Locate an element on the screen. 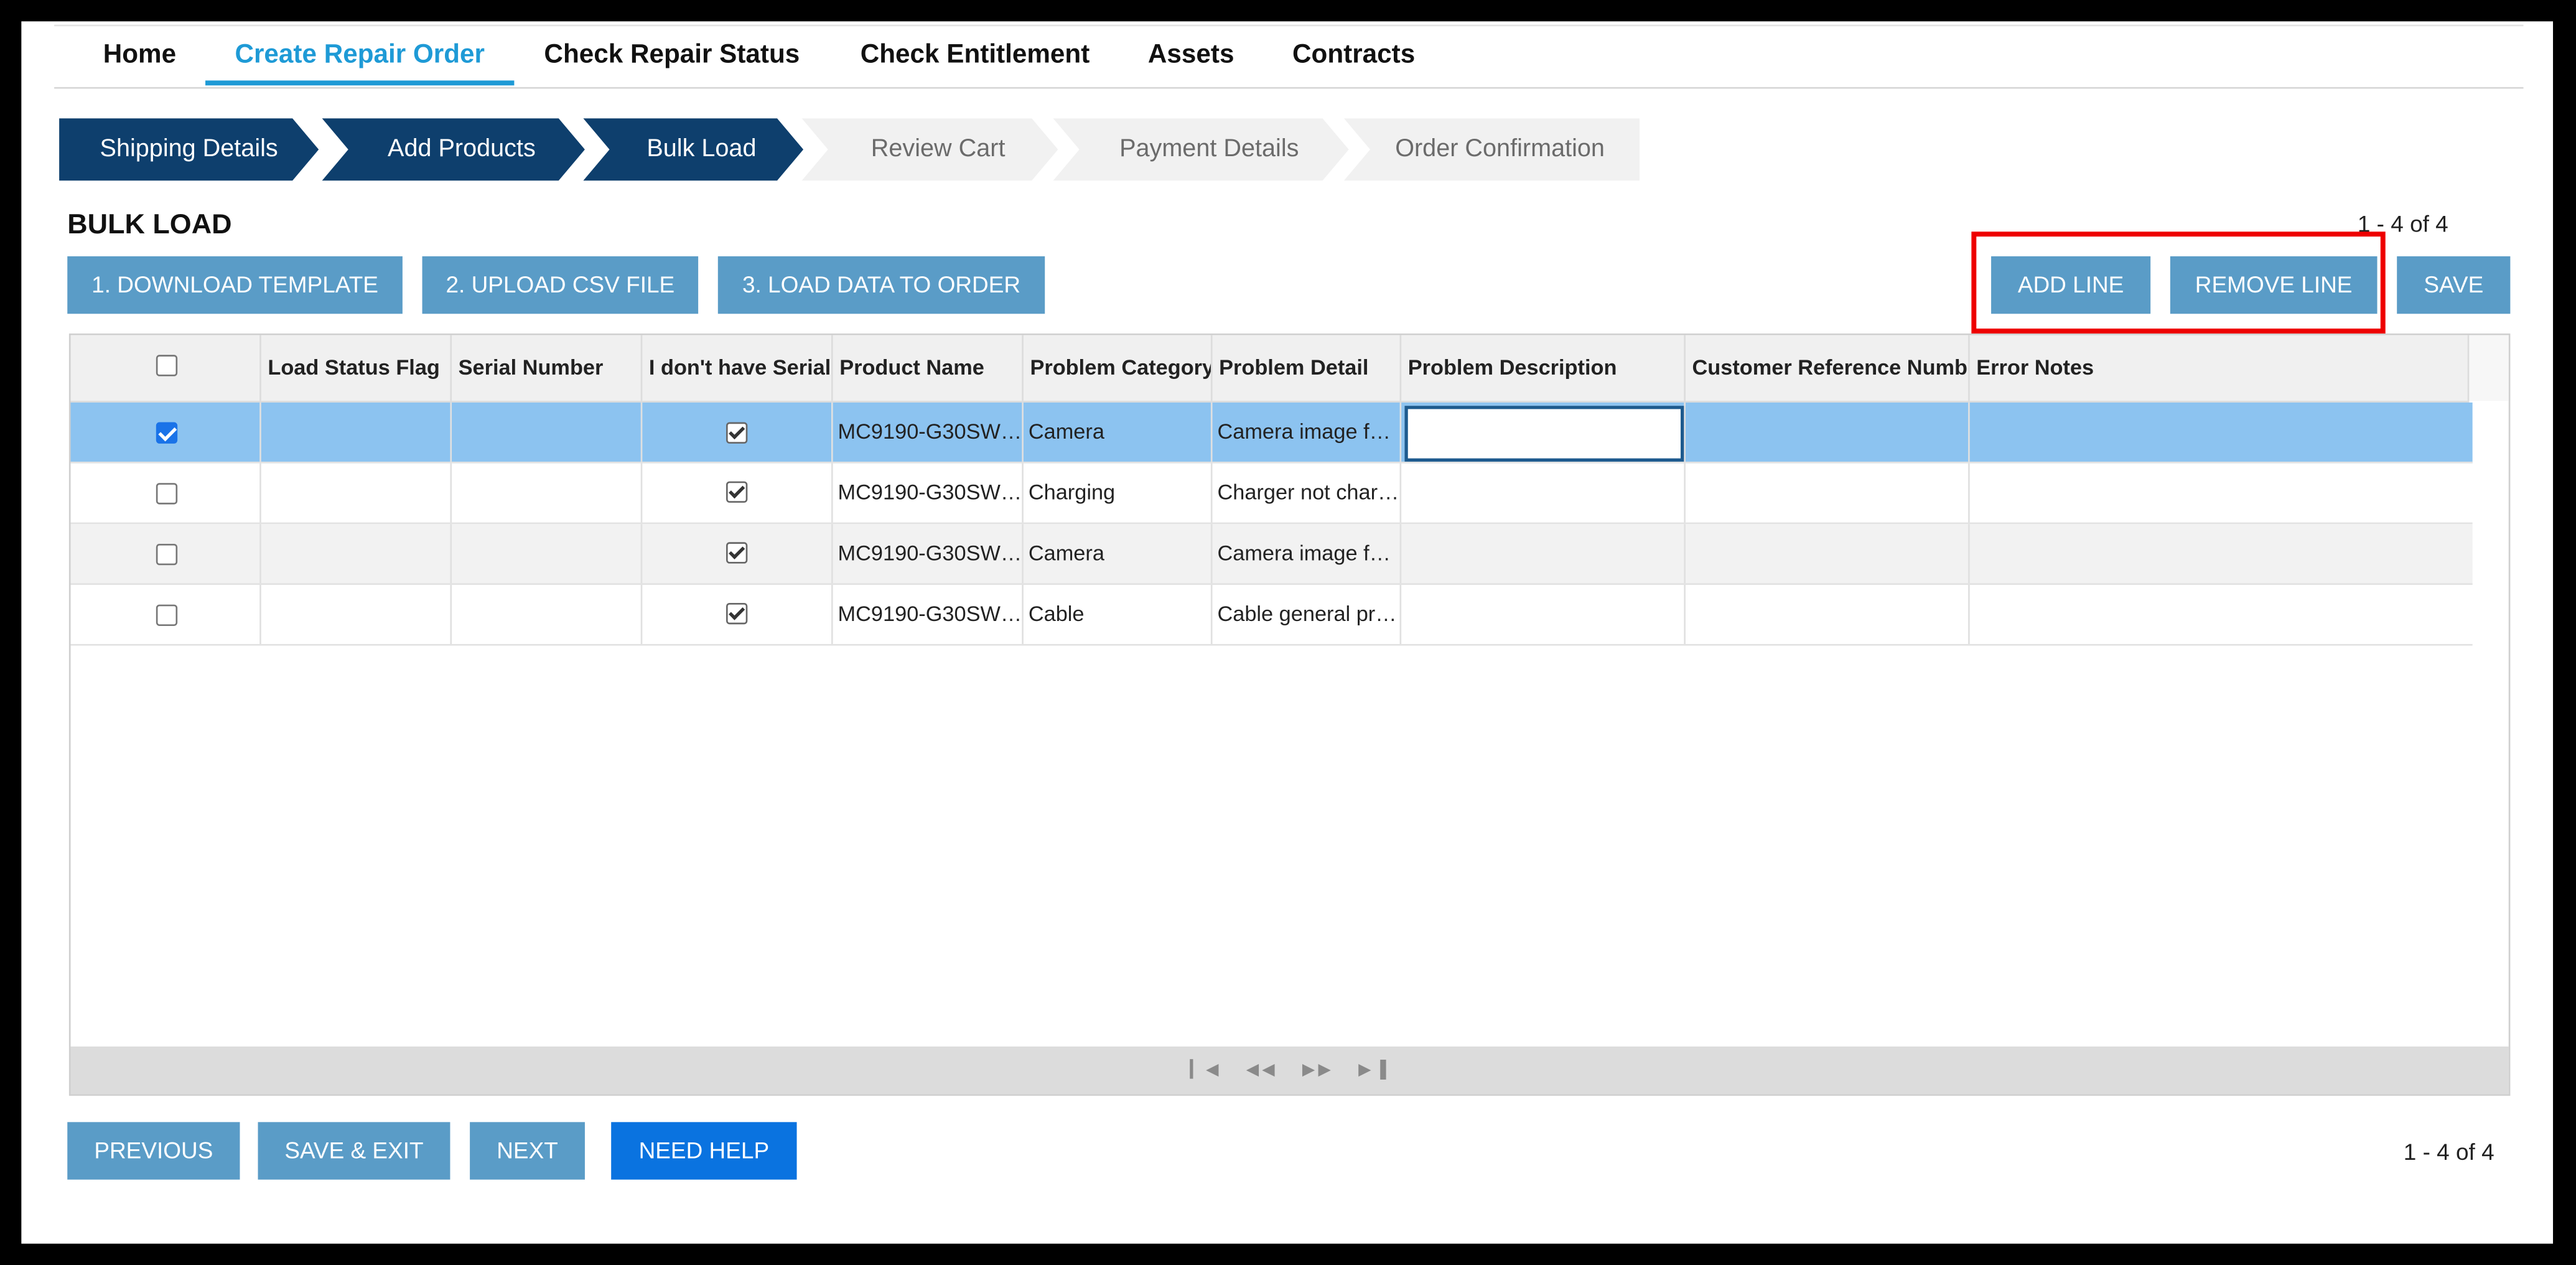 Image resolution: width=2576 pixels, height=1265 pixels. select-all-checkbox is located at coordinates (167, 365).